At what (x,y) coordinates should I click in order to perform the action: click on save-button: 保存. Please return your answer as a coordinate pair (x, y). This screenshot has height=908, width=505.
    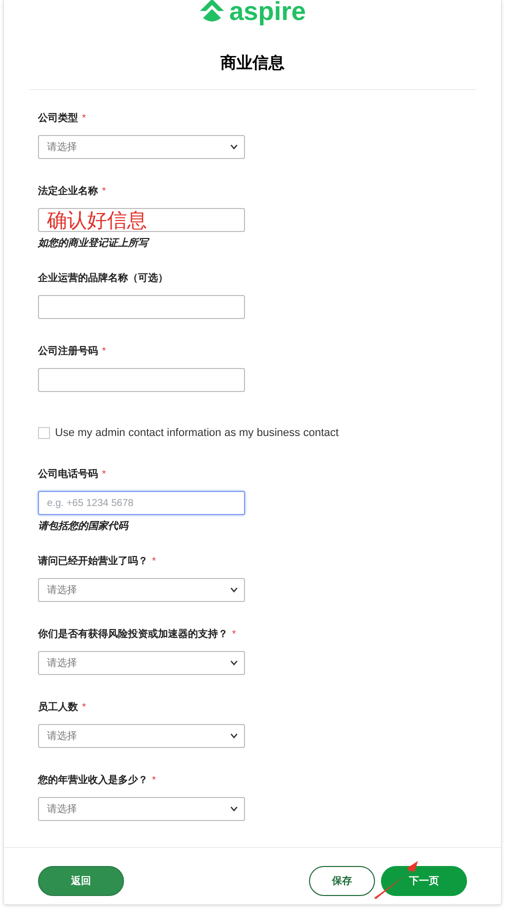
    Looking at the image, I should click on (342, 881).